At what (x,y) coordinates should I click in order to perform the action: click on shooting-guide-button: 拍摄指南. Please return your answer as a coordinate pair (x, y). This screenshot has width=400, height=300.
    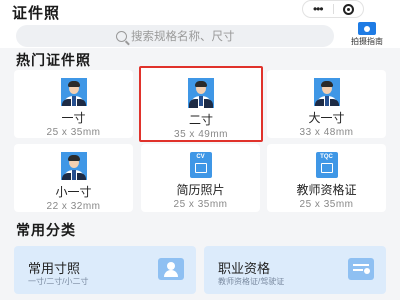
    Looking at the image, I should click on (367, 35).